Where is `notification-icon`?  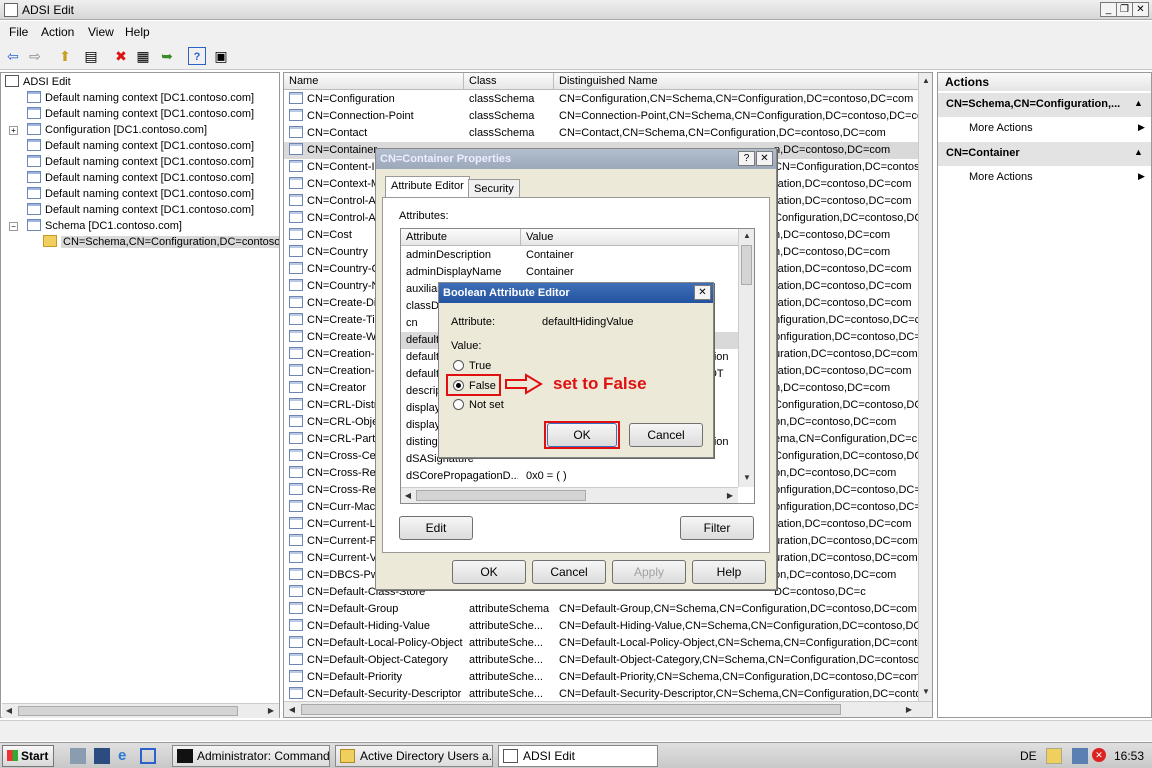 notification-icon is located at coordinates (1054, 756).